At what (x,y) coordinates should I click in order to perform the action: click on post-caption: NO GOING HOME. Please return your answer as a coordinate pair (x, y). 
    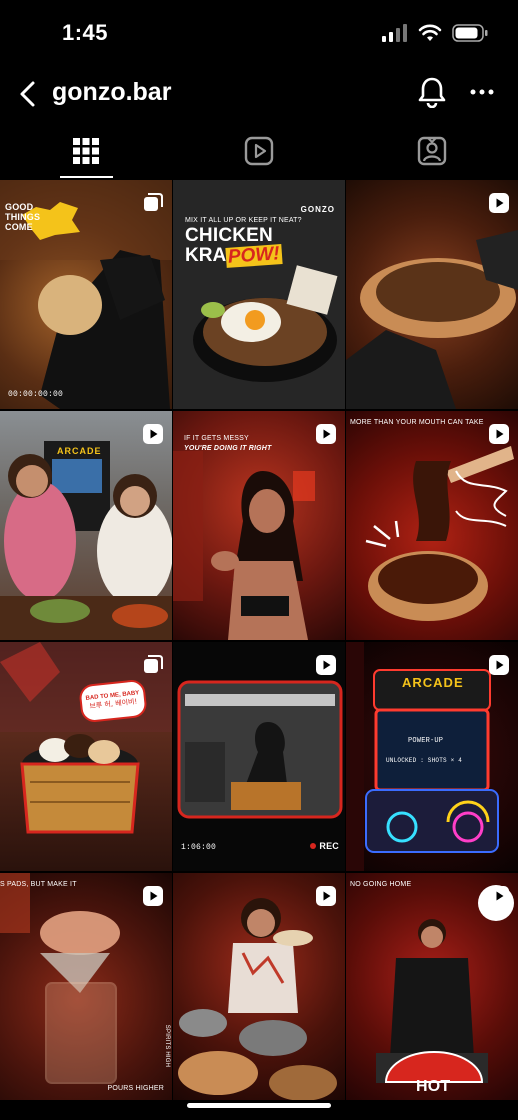
    Looking at the image, I should click on (381, 884).